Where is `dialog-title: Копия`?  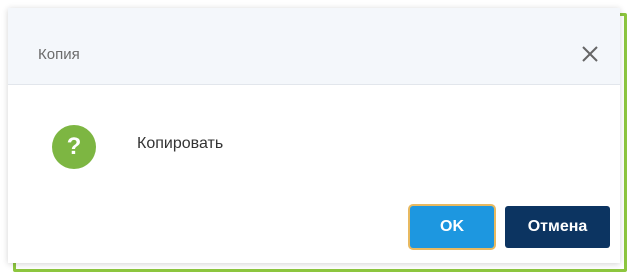 dialog-title: Копия is located at coordinates (59, 54).